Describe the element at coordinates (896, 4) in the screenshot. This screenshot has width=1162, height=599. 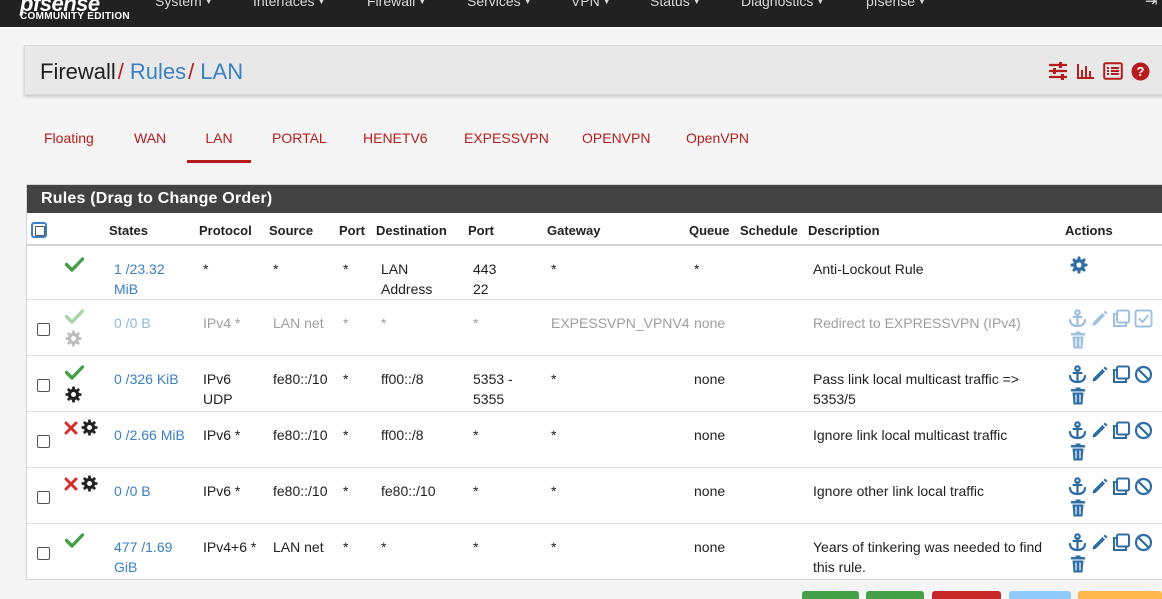
I see `nav-pfsense: pfsense ▼` at that location.